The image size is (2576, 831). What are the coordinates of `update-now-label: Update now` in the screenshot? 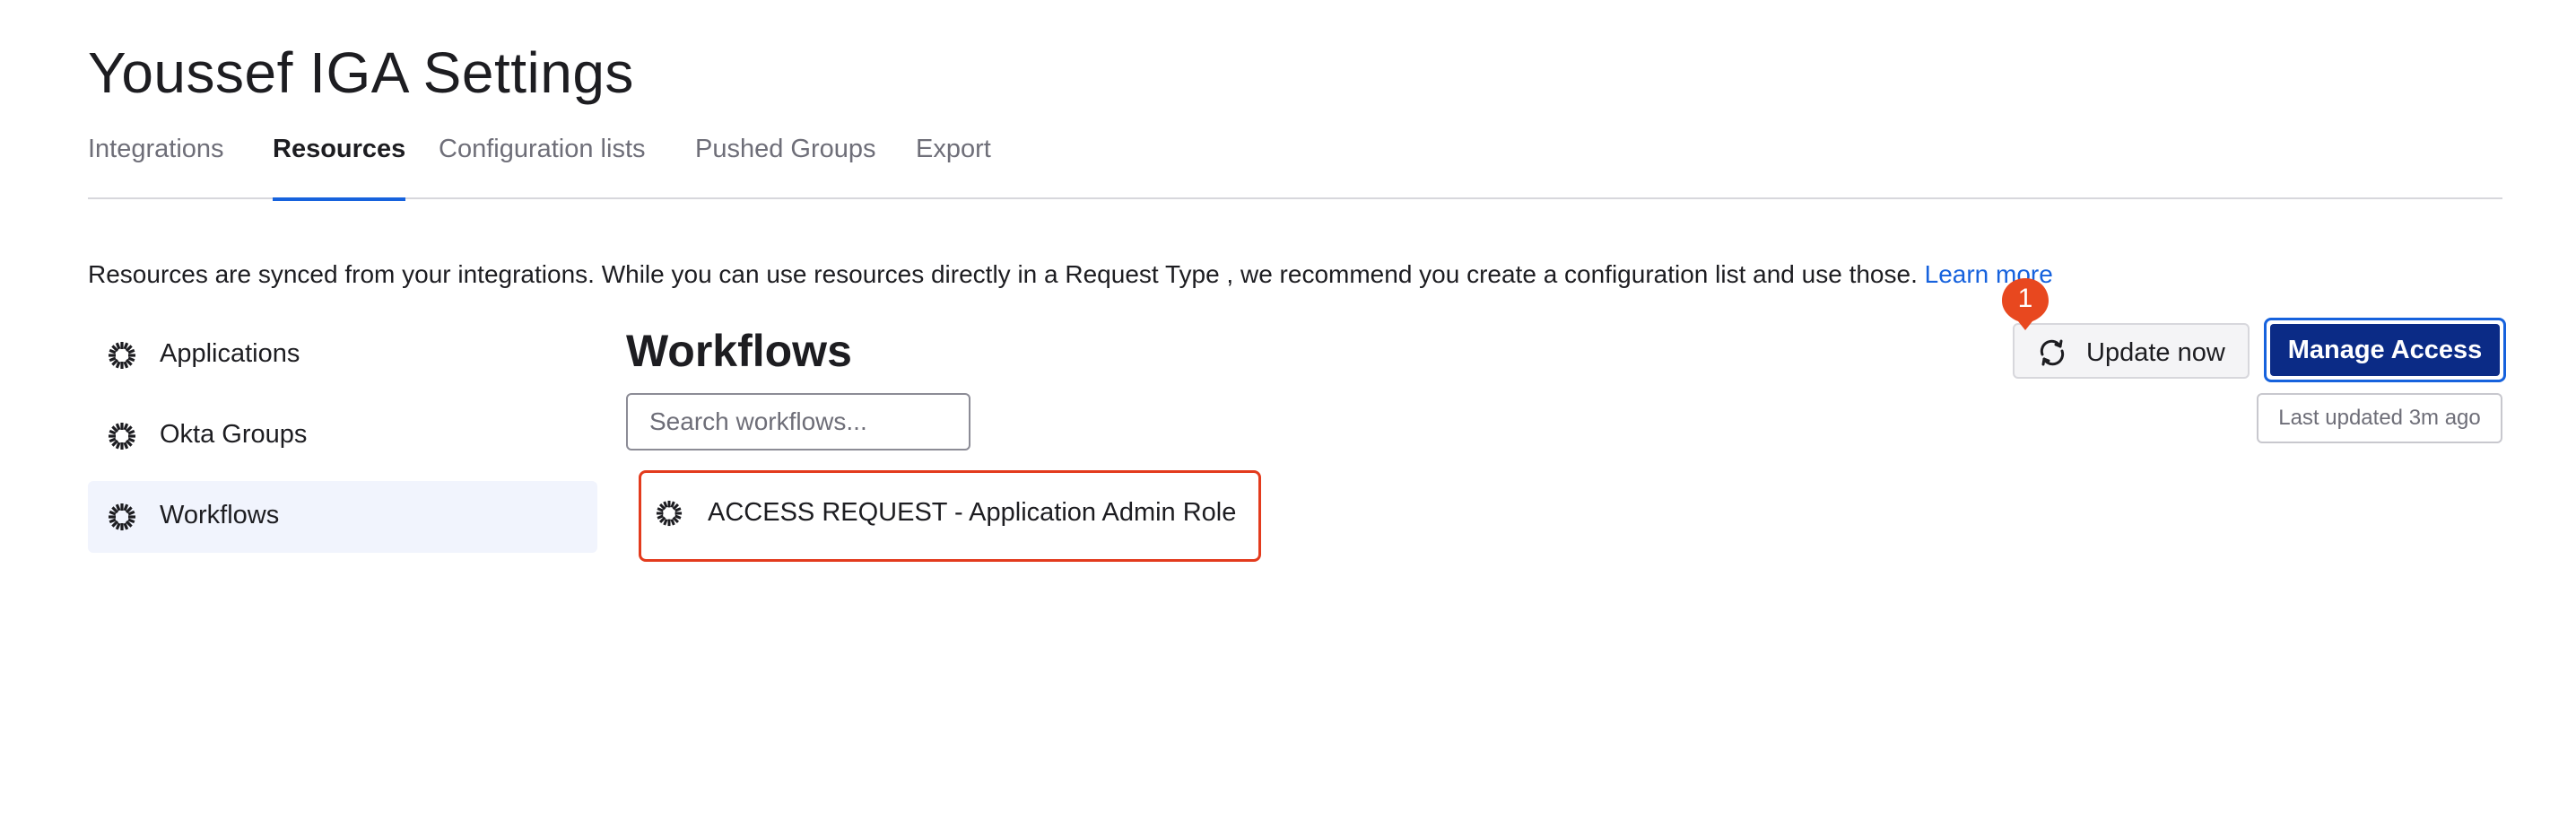 It's located at (2155, 352).